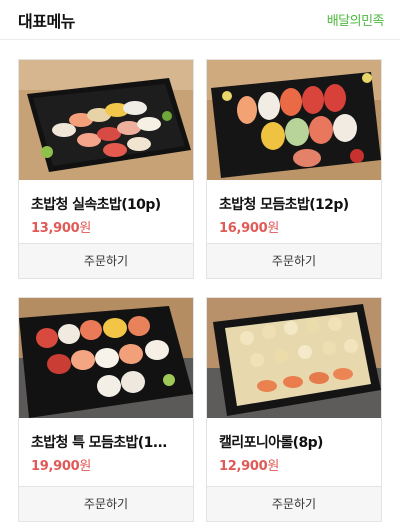 This screenshot has height=522, width=400. Describe the element at coordinates (243, 466) in the screenshot. I see `price-value: 12,900` at that location.